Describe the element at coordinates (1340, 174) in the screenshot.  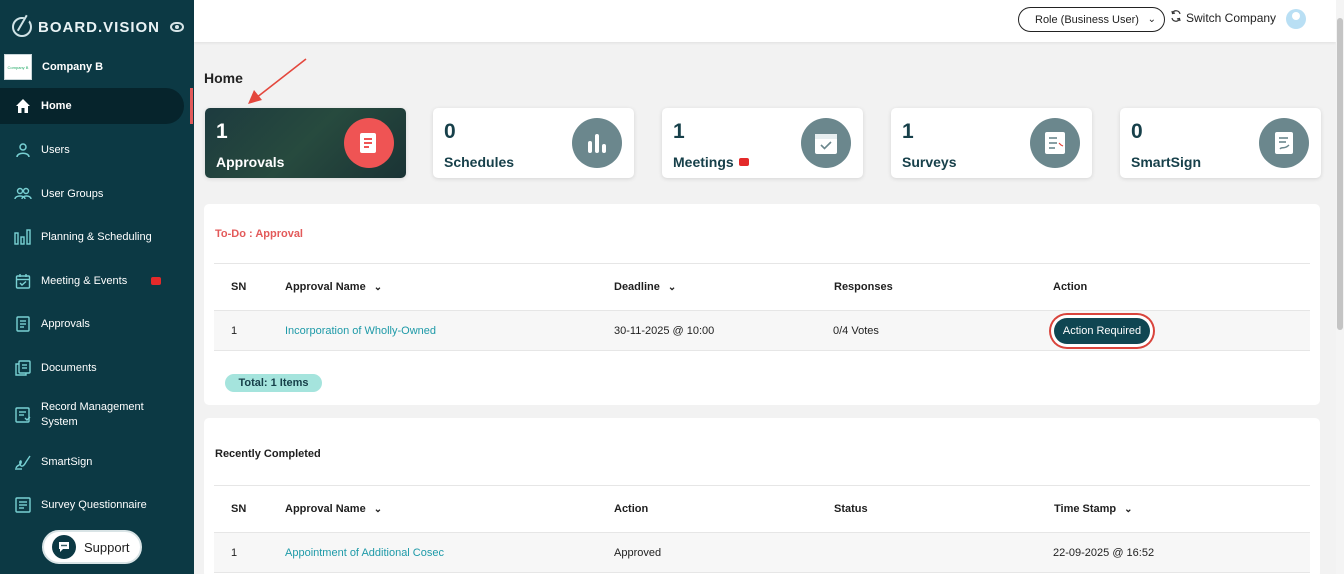
I see `scrollbar-thumb` at that location.